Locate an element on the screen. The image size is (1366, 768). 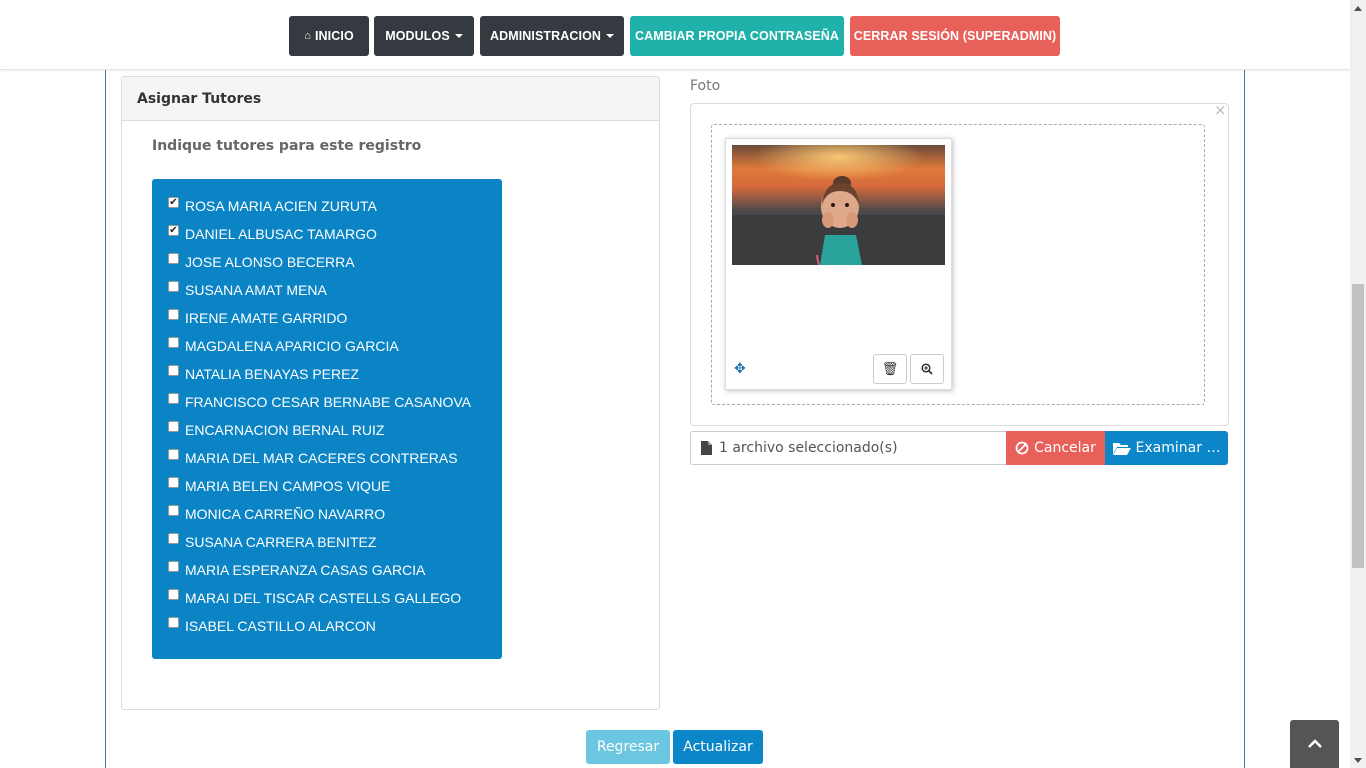
nav-cambiar-contrasena-button: CAMBIAR PROPIA CONTRASEÑA is located at coordinates (737, 36).